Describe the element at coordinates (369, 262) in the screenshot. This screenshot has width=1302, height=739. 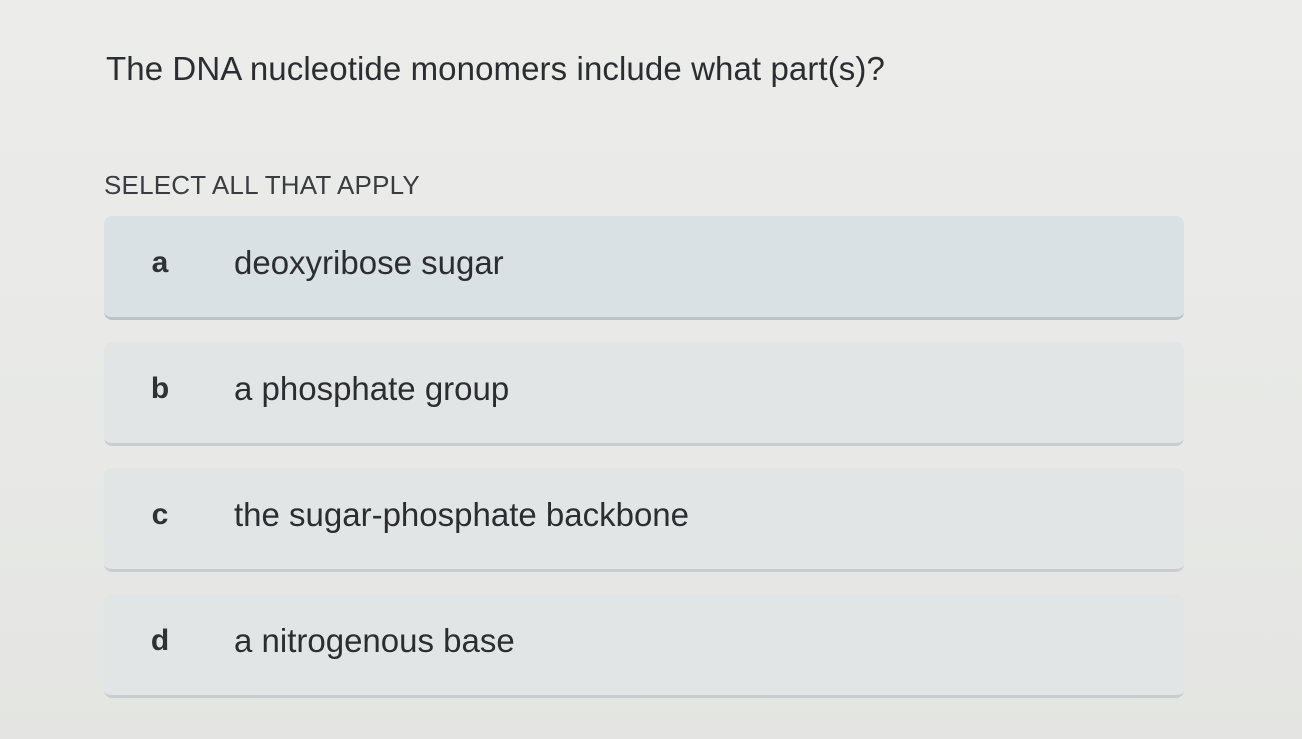
I see `option-text: deoxyribose sugar` at that location.